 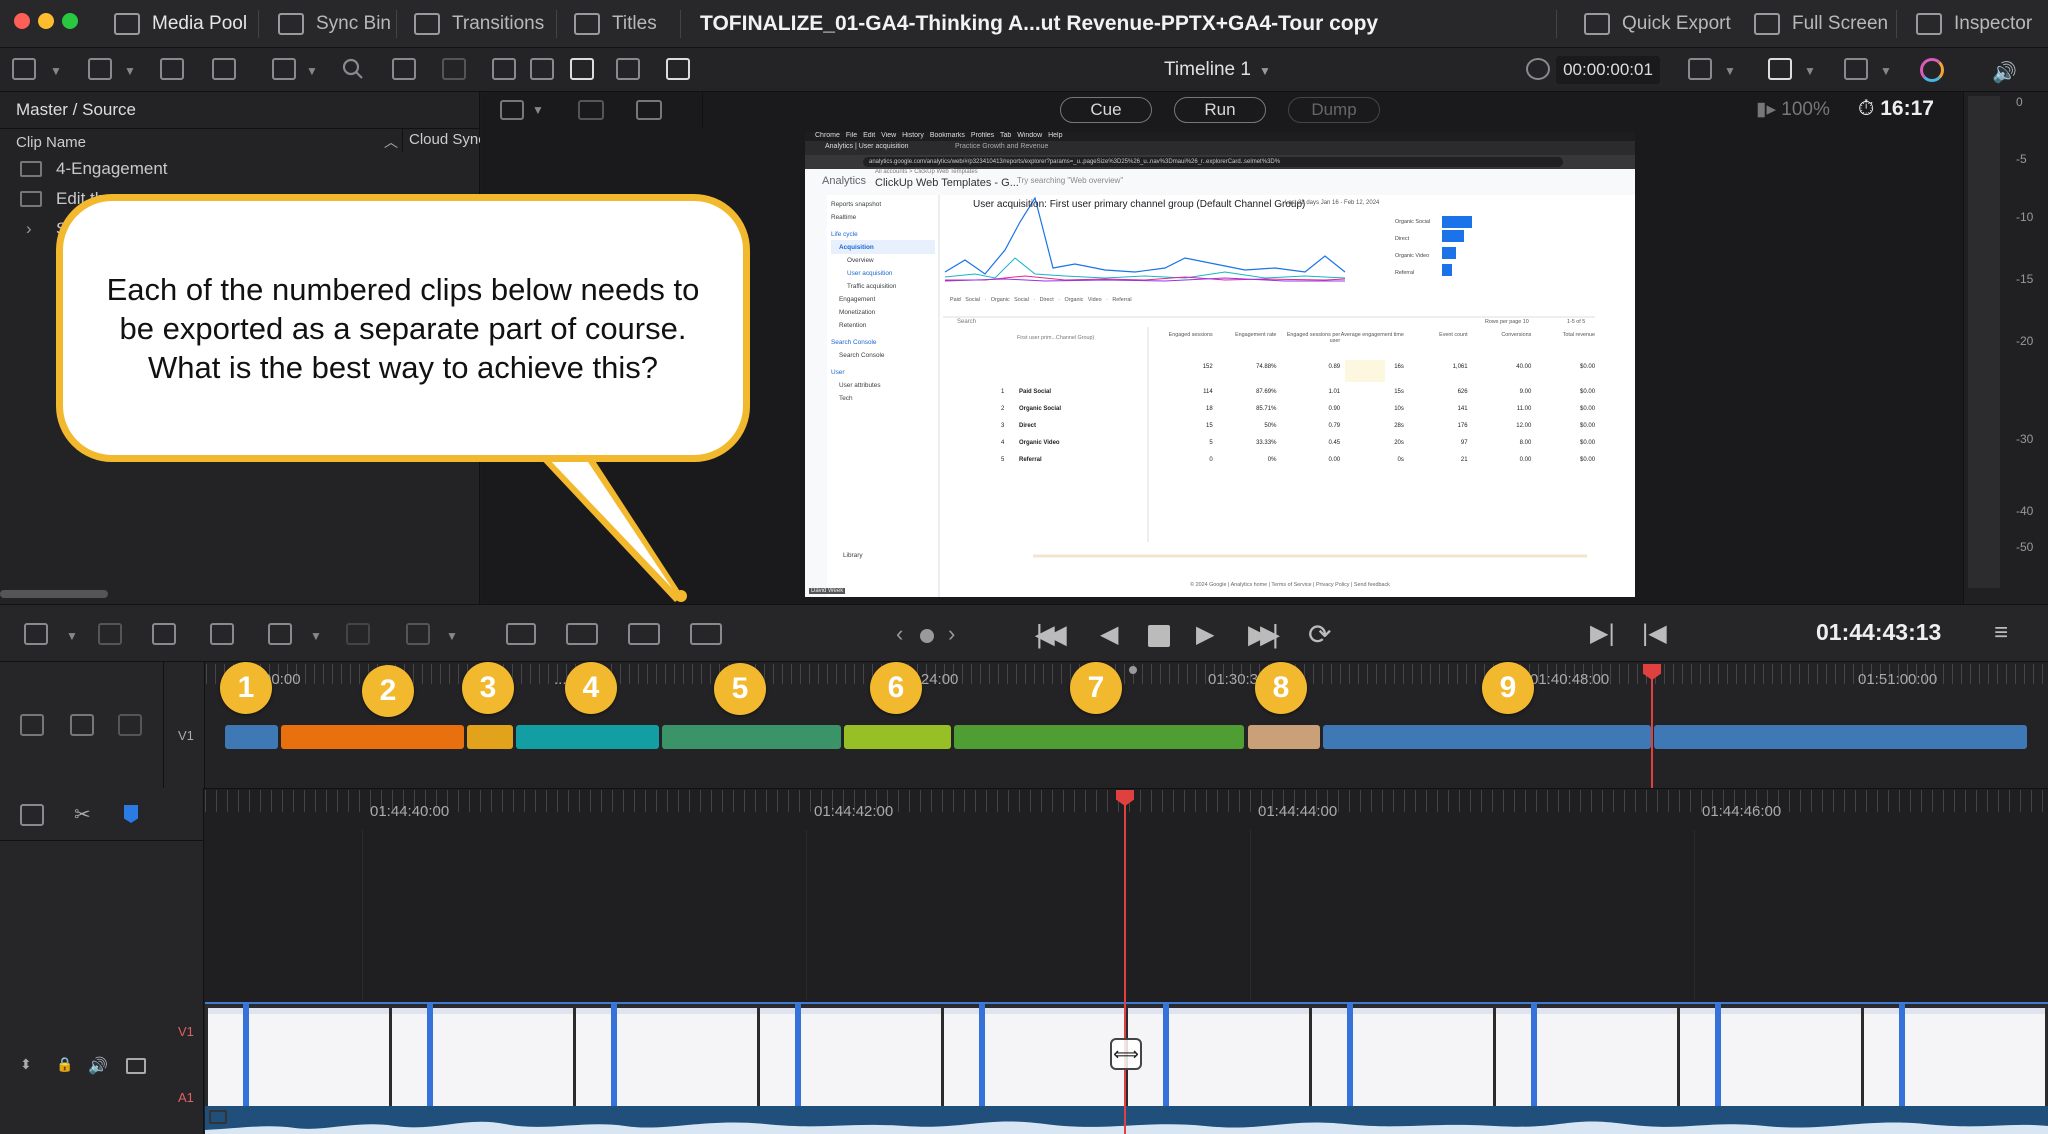 I want to click on full-screen-button: Full Screen, so click(x=1821, y=24).